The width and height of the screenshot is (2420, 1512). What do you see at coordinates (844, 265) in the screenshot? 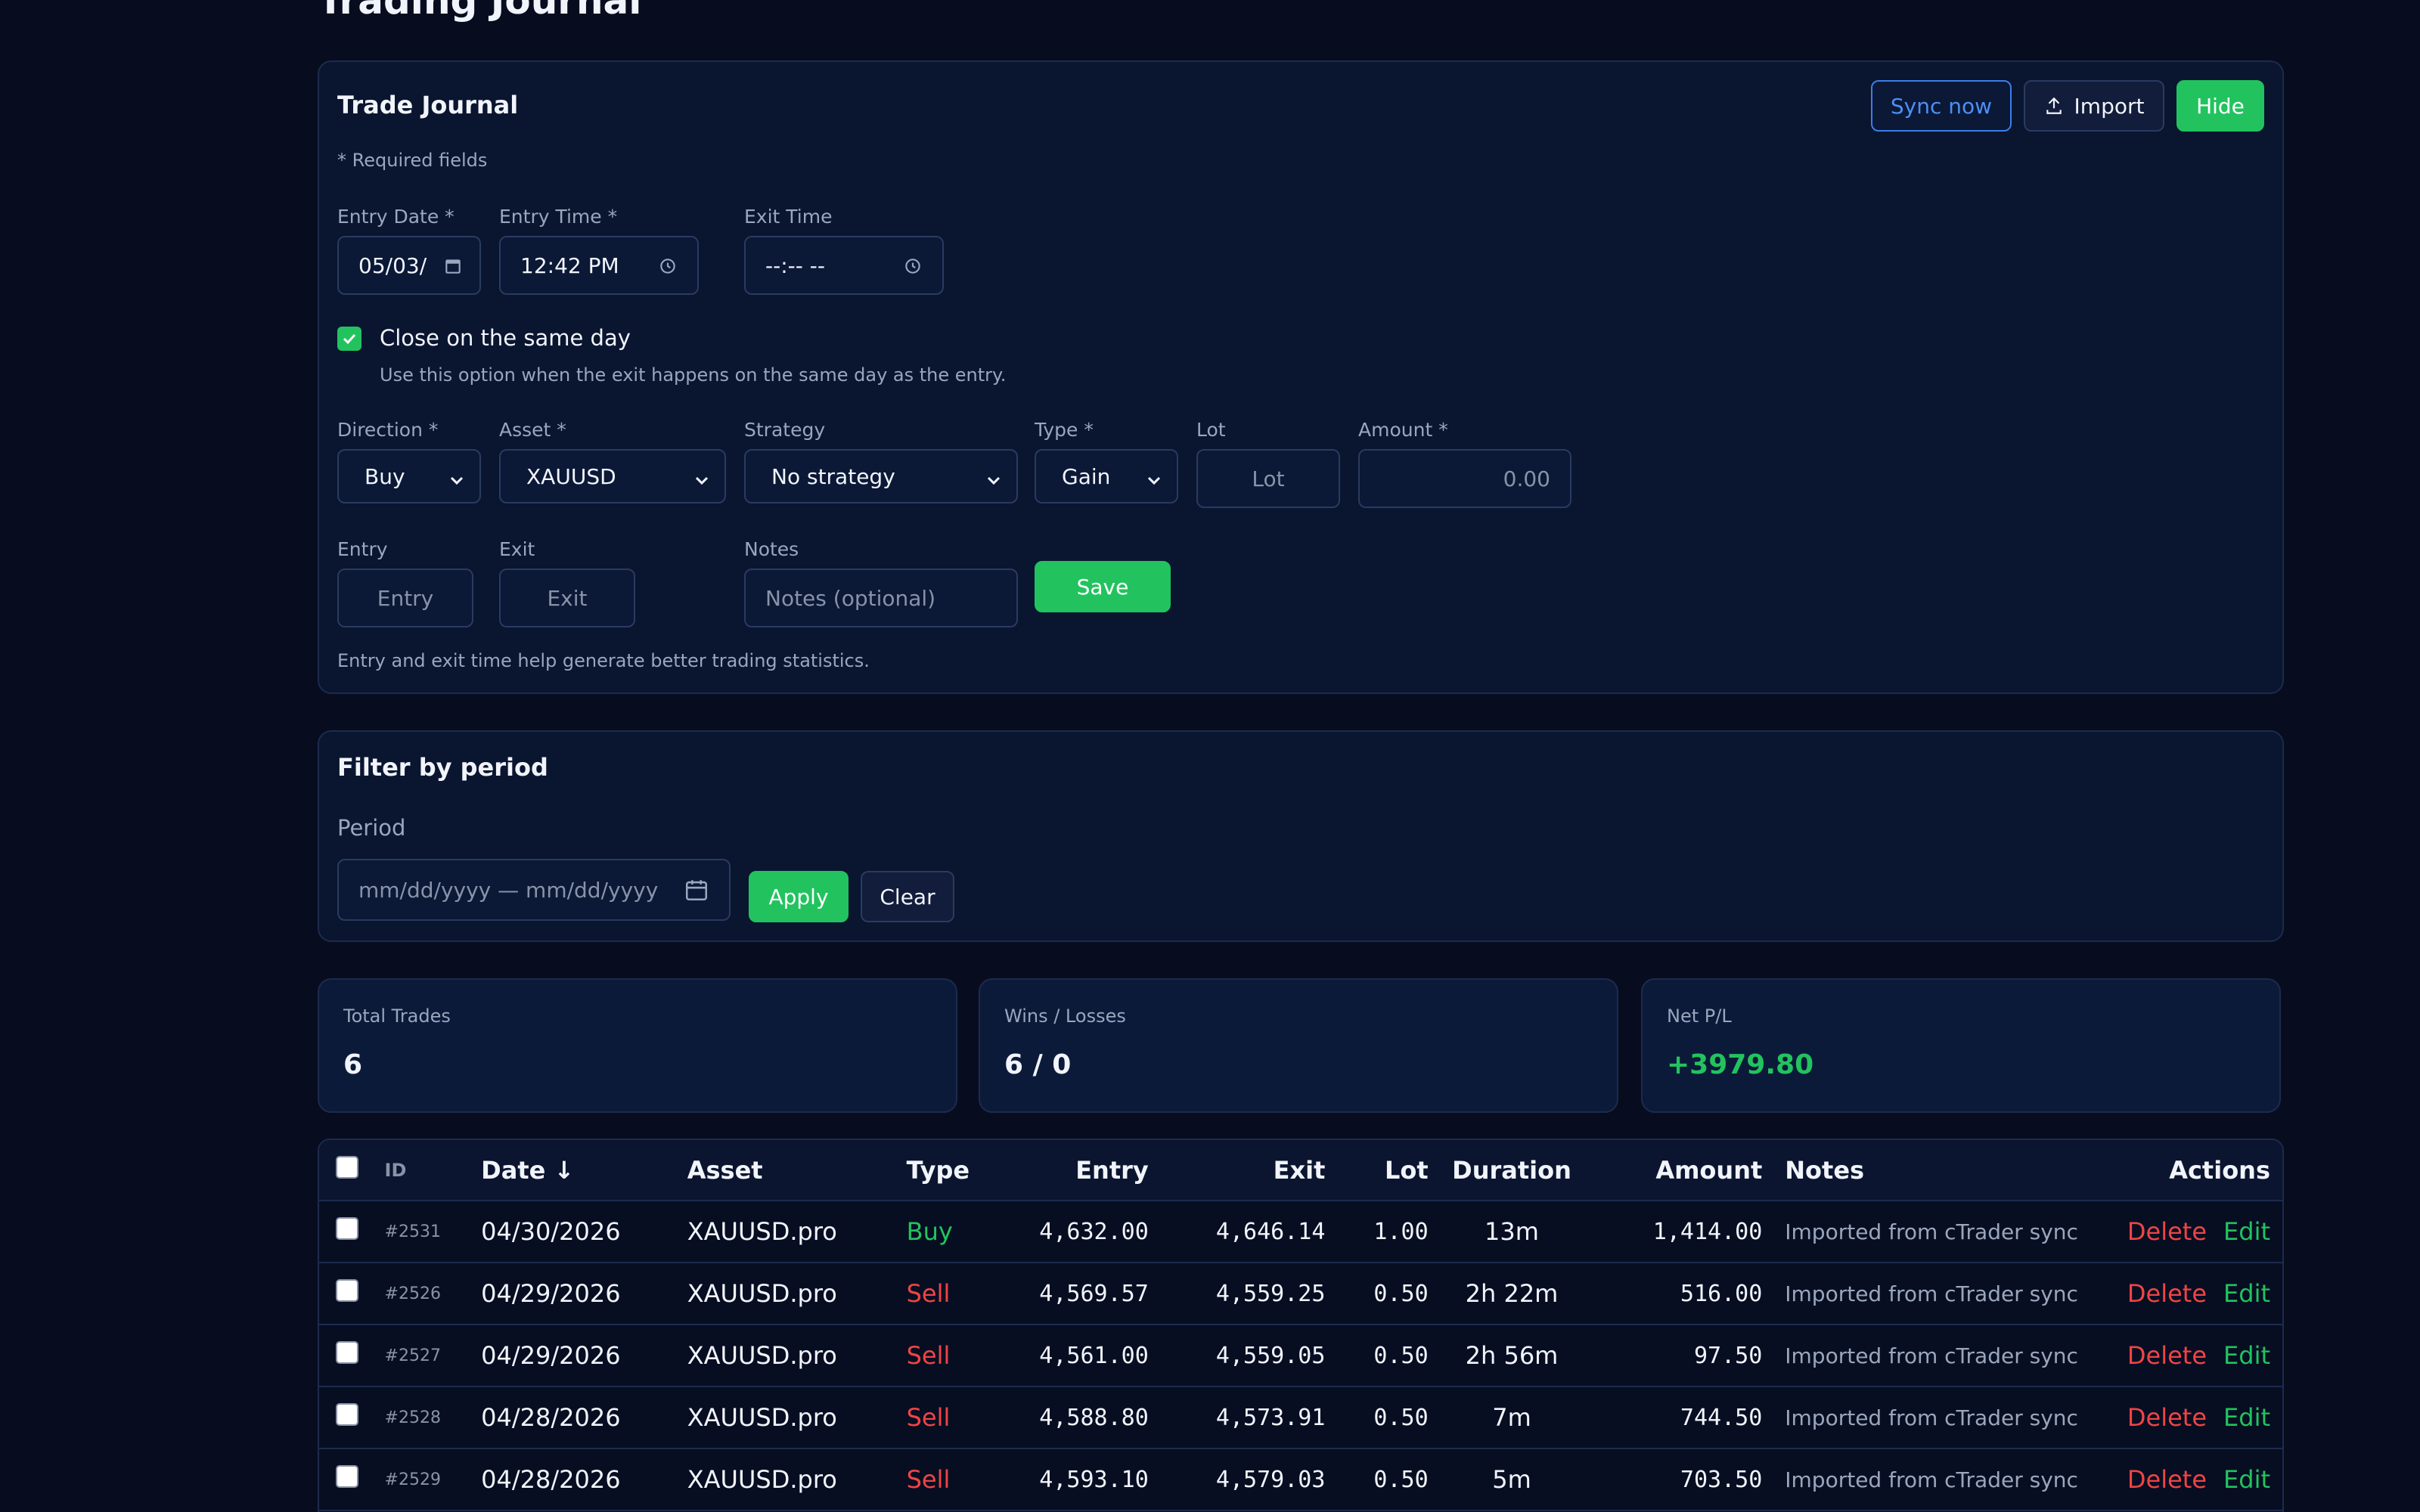
I see `exit-time-input: --:-- --` at bounding box center [844, 265].